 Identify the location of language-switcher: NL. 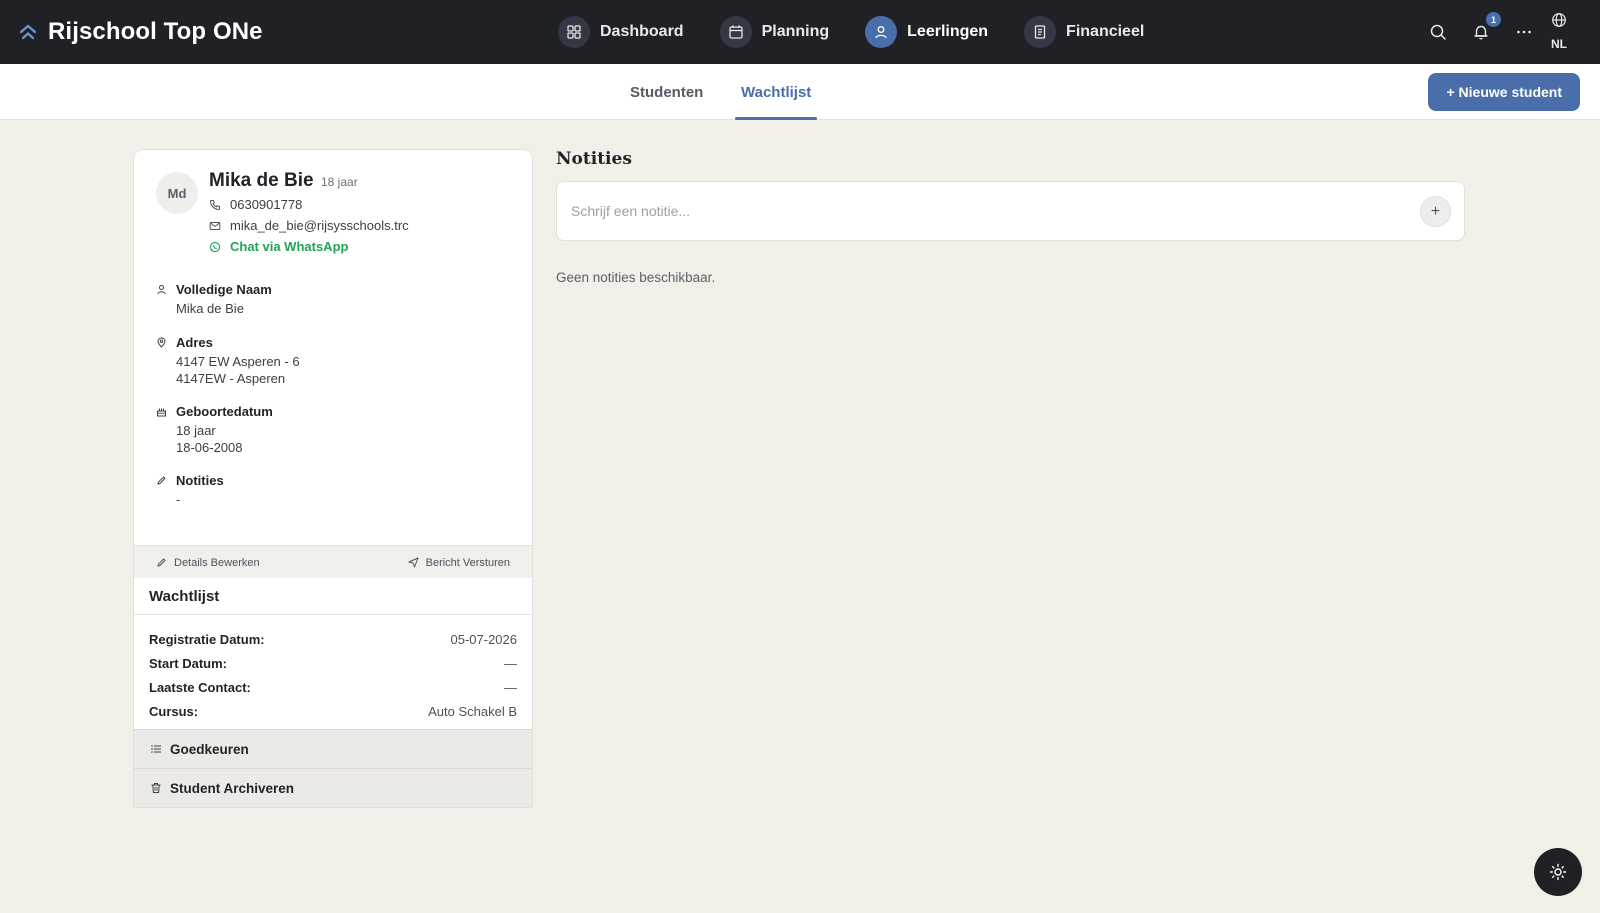
(1559, 31).